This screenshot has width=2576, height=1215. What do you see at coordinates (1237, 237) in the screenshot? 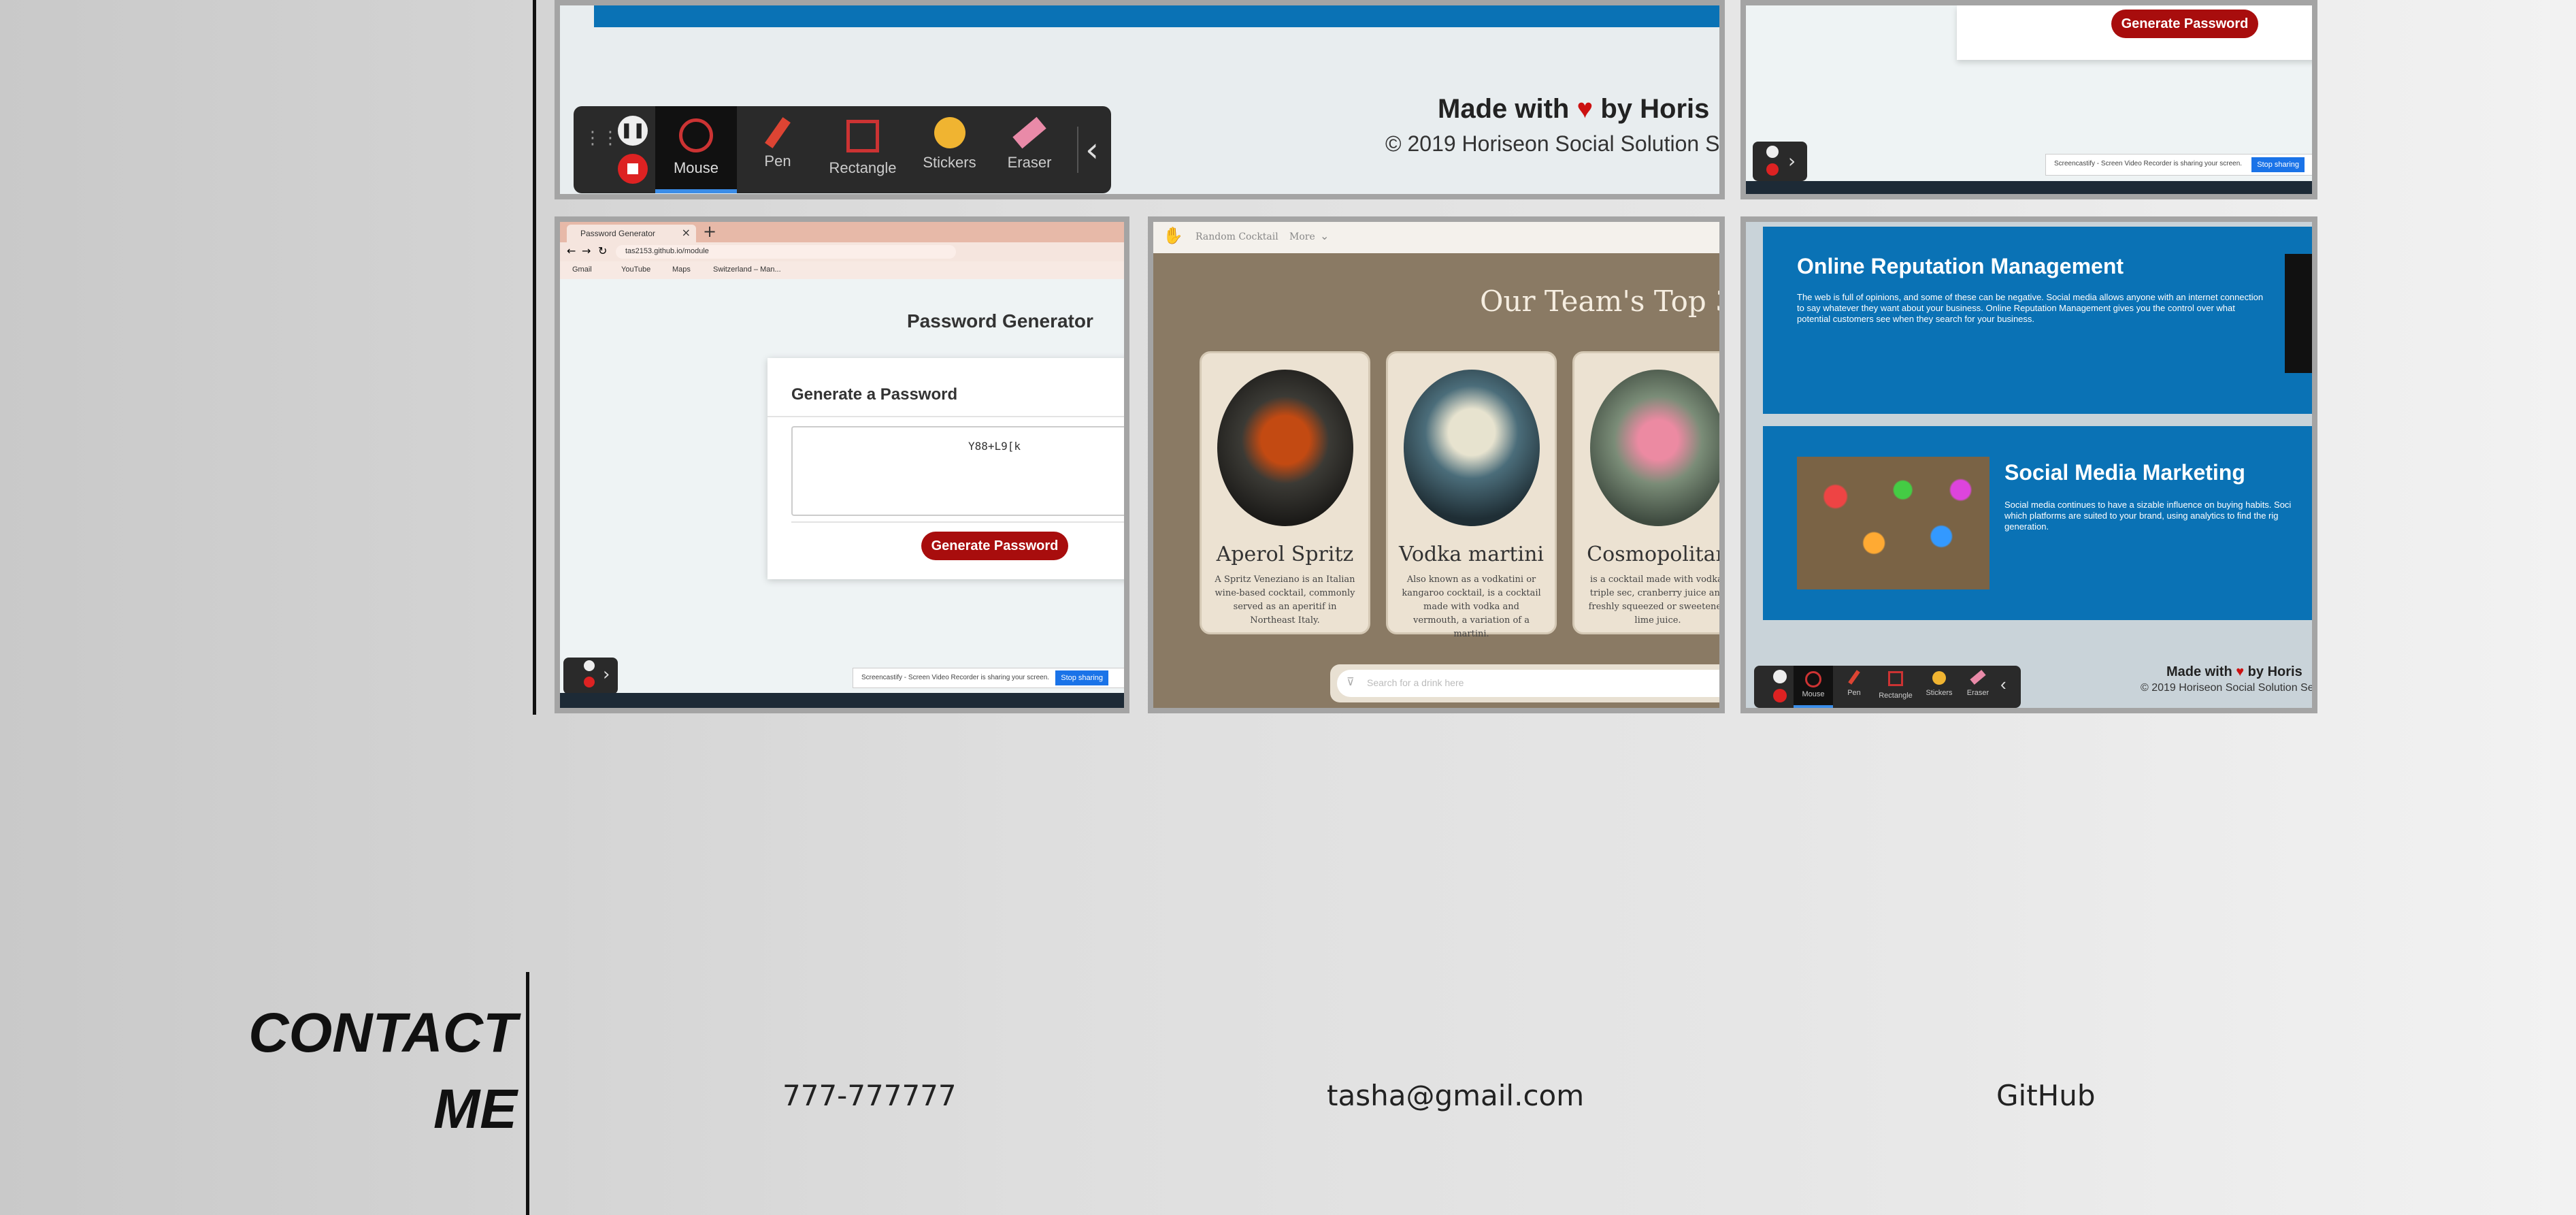
I see `nav-brand: Random Cocktail` at bounding box center [1237, 237].